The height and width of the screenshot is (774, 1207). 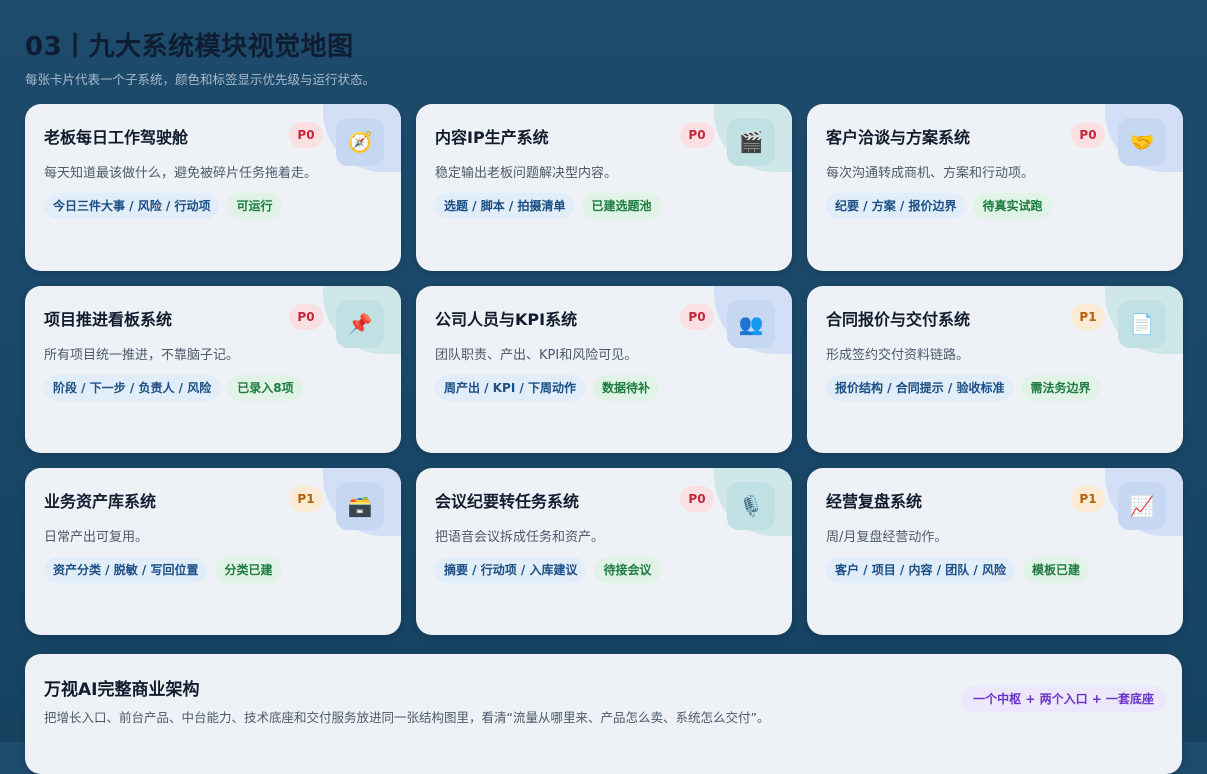 I want to click on status-tag: 已录入8项, so click(x=265, y=388).